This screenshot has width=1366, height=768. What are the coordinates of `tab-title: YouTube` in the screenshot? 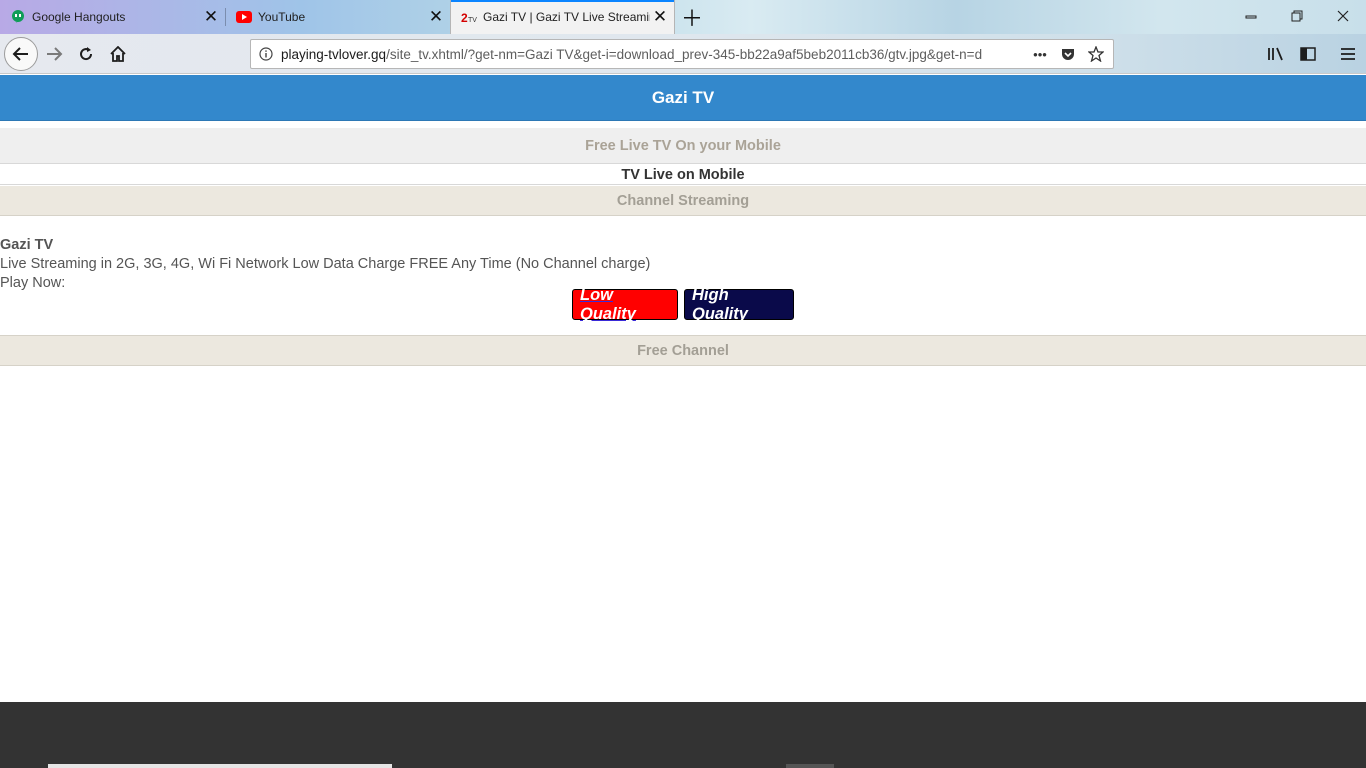 It's located at (282, 17).